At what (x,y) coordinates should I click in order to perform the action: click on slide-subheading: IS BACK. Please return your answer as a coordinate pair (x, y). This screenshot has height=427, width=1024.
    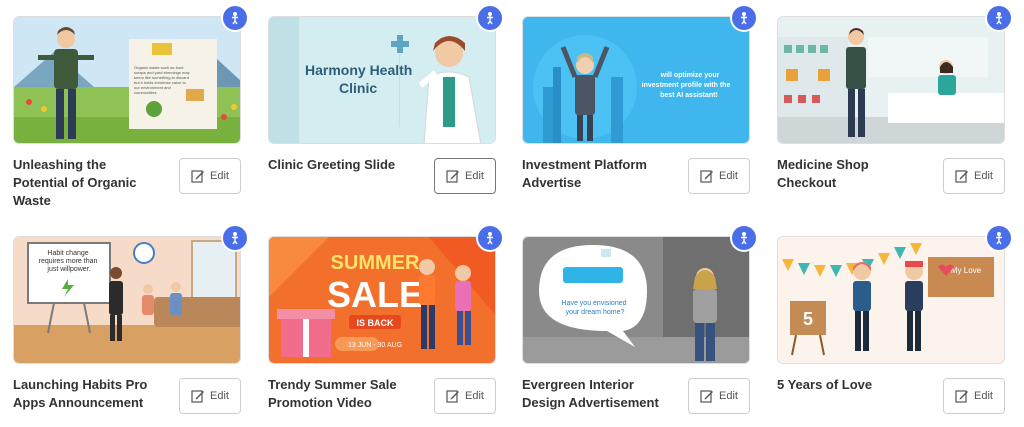
    Looking at the image, I should click on (375, 323).